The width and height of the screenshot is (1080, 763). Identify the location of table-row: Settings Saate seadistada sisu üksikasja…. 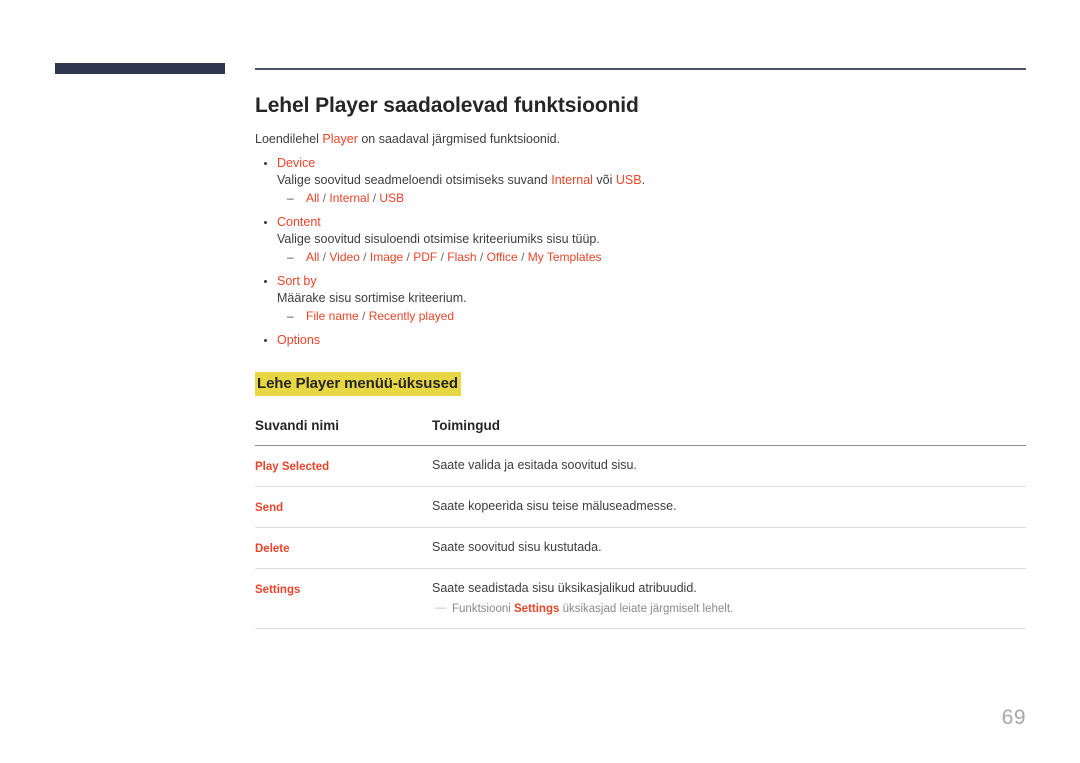
(640, 598).